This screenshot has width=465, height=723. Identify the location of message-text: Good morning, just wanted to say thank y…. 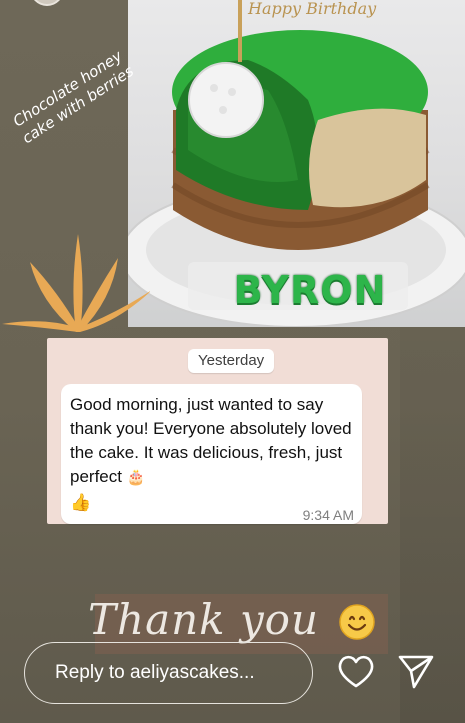
(211, 440).